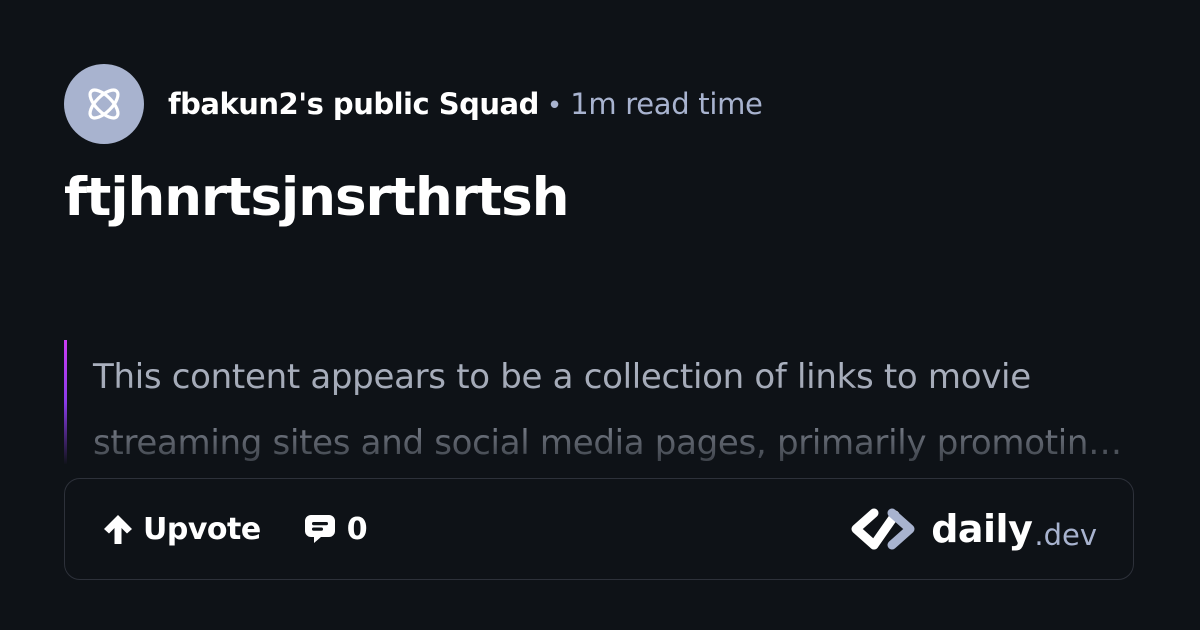 This screenshot has width=1200, height=630. Describe the element at coordinates (118, 529) in the screenshot. I see `arrow-up-icon` at that location.